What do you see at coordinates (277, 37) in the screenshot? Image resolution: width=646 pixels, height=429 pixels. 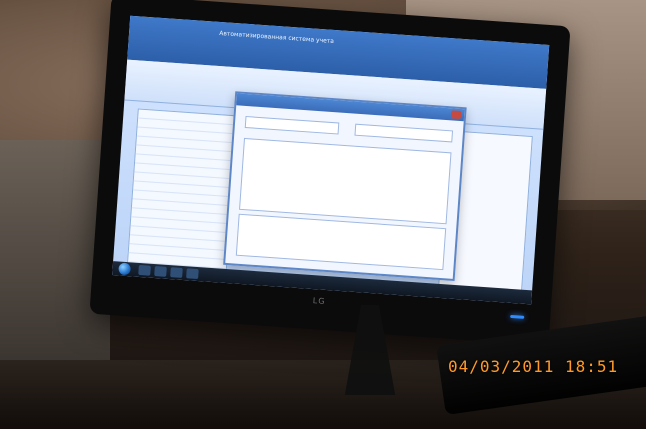 I see `app-window-title: Автоматизированная система учета` at bounding box center [277, 37].